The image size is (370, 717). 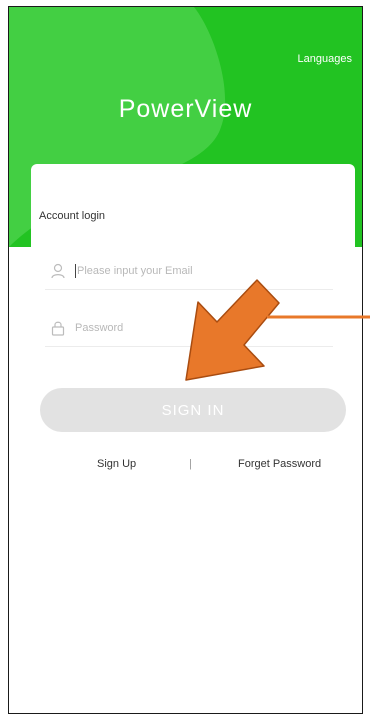 What do you see at coordinates (279, 464) in the screenshot?
I see `forgot-password-link: Forget Password` at bounding box center [279, 464].